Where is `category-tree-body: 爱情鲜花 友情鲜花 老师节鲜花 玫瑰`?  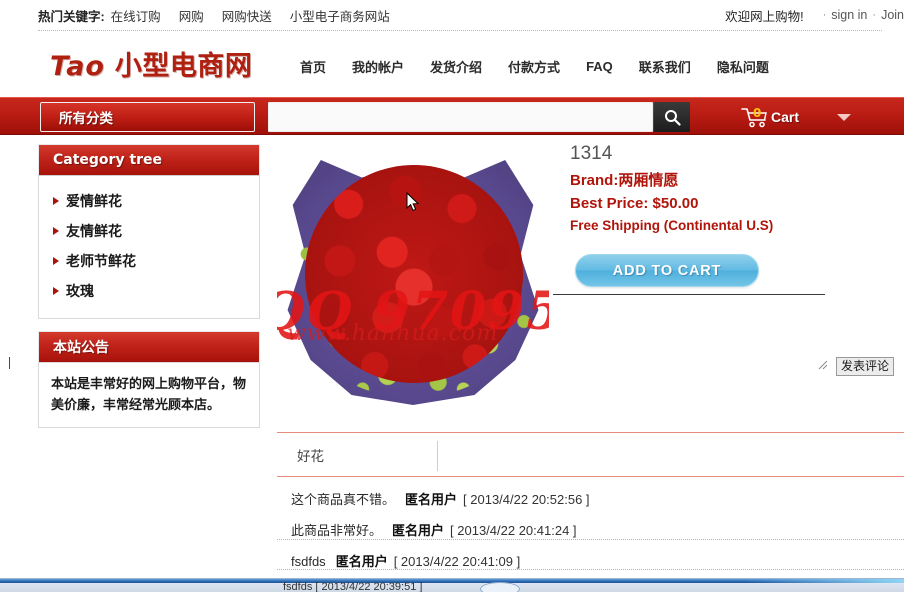
category-tree-body: 爱情鲜花 友情鲜花 老师节鲜花 玫瑰 is located at coordinates (149, 247).